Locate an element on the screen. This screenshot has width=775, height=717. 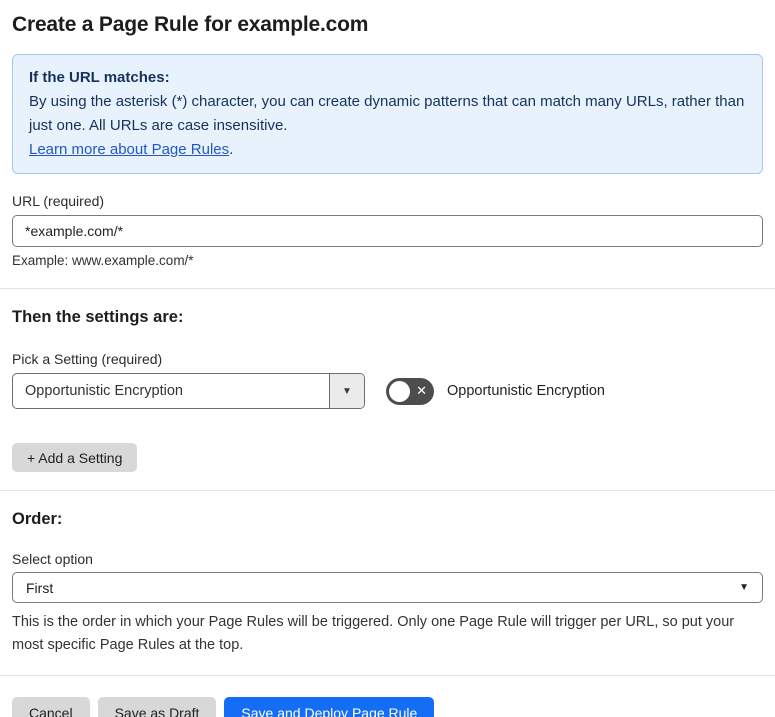
page-title: Create a Page Rule for example.com is located at coordinates (190, 24).